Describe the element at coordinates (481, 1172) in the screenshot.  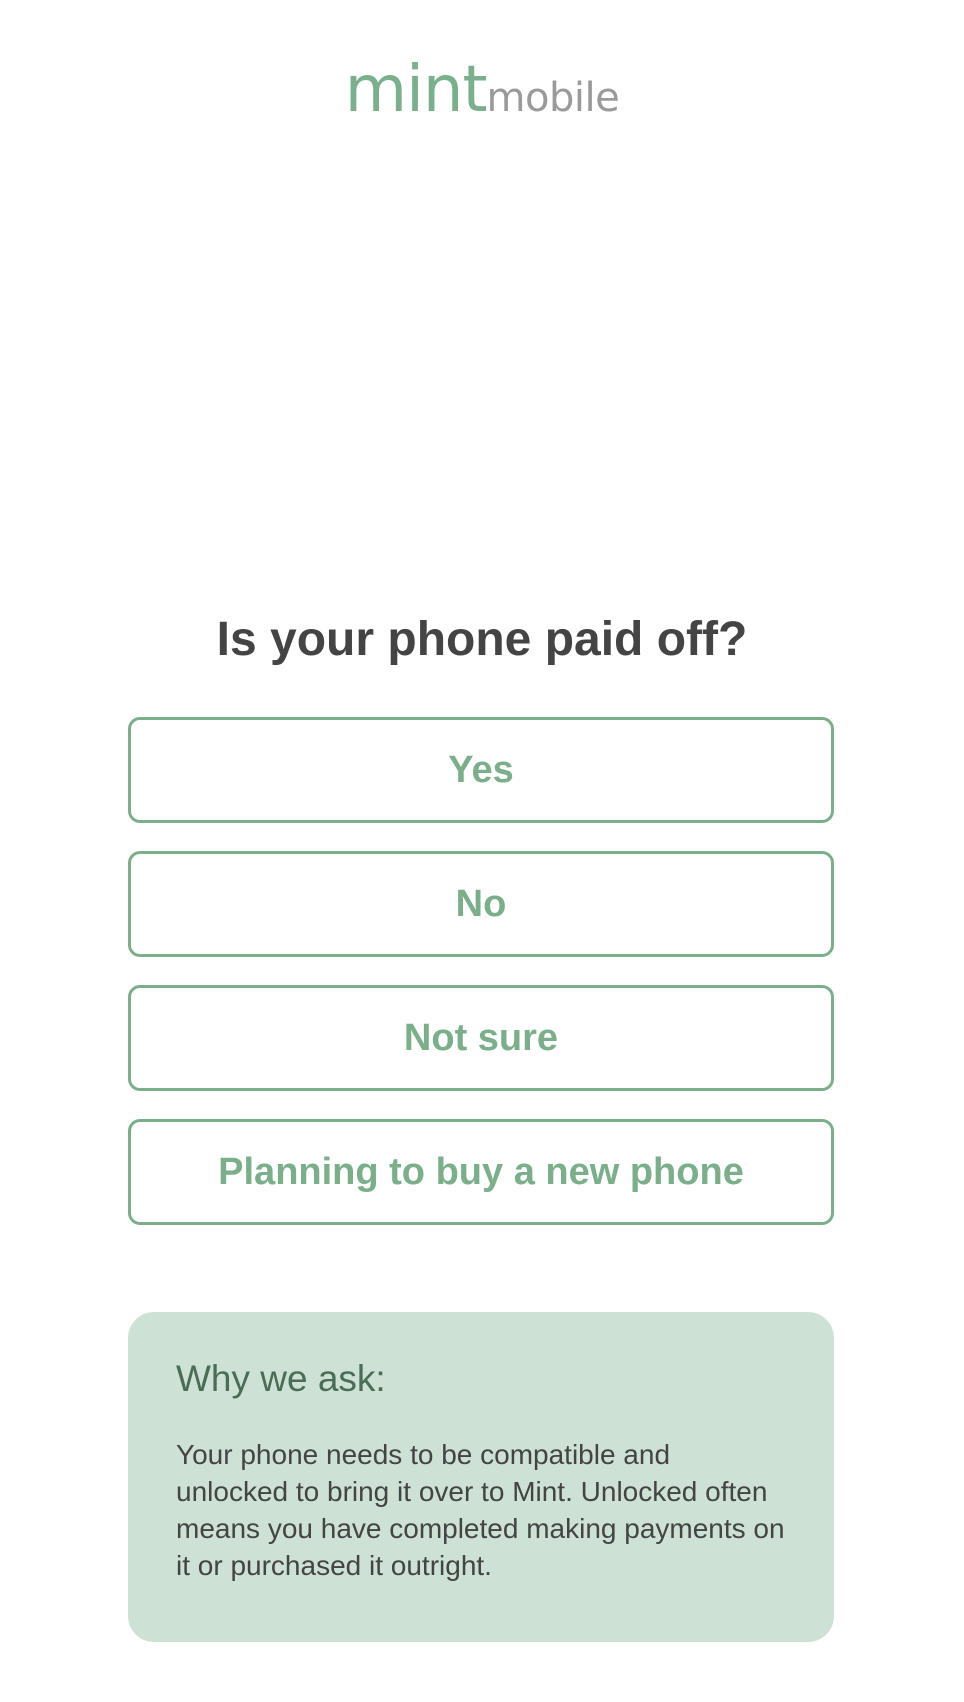
I see `answer-new-phone-button: Planning to buy a new phone` at that location.